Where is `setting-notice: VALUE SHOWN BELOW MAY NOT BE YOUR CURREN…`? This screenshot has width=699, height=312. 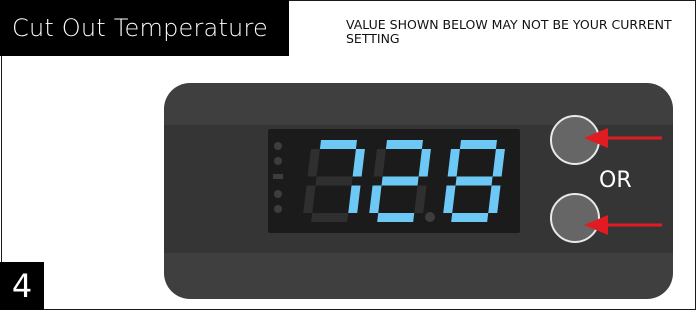
setting-notice: VALUE SHOWN BELOW MAY NOT BE YOUR CURREN… is located at coordinates (509, 31).